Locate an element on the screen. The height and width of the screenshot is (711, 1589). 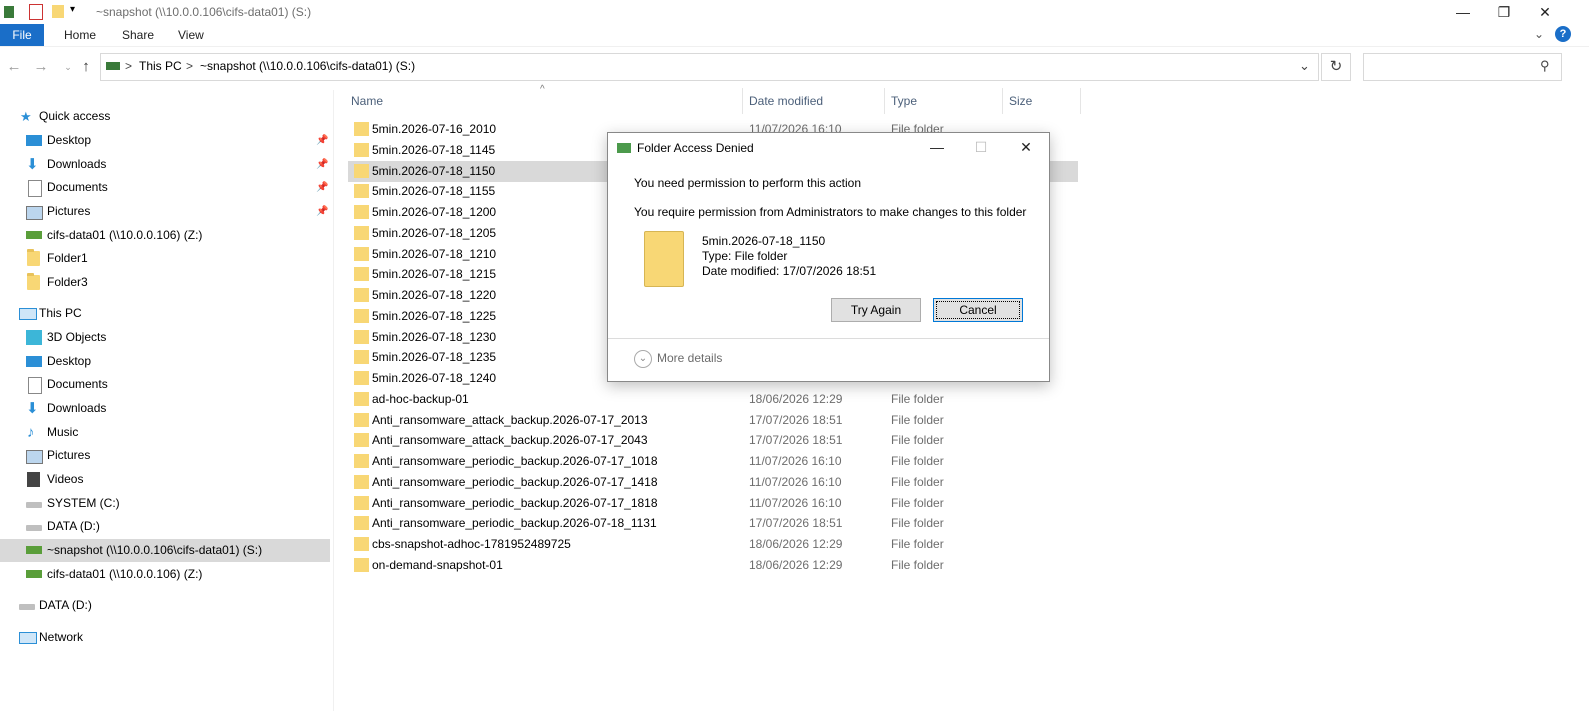
try-again-button: Try Again is located at coordinates (876, 310).